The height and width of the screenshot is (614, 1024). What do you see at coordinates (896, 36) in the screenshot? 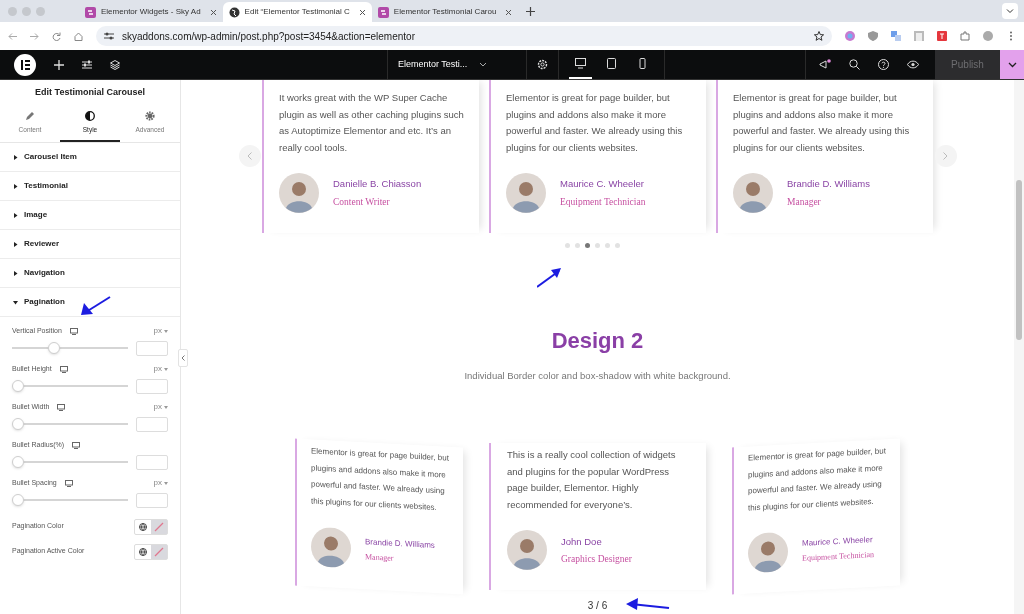
I see `translate-icon` at bounding box center [896, 36].